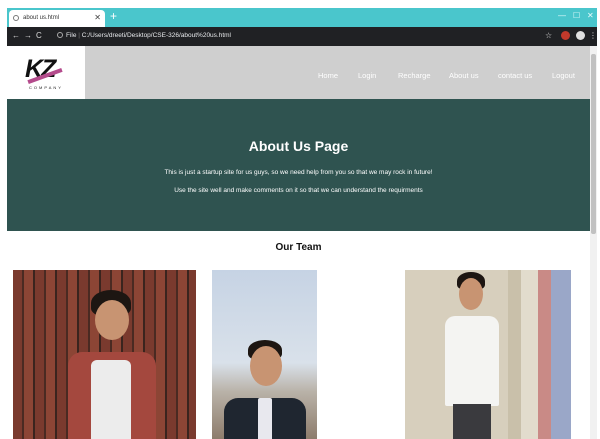 The image size is (600, 439). I want to click on menu-kebab-icon: ⋮, so click(593, 35).